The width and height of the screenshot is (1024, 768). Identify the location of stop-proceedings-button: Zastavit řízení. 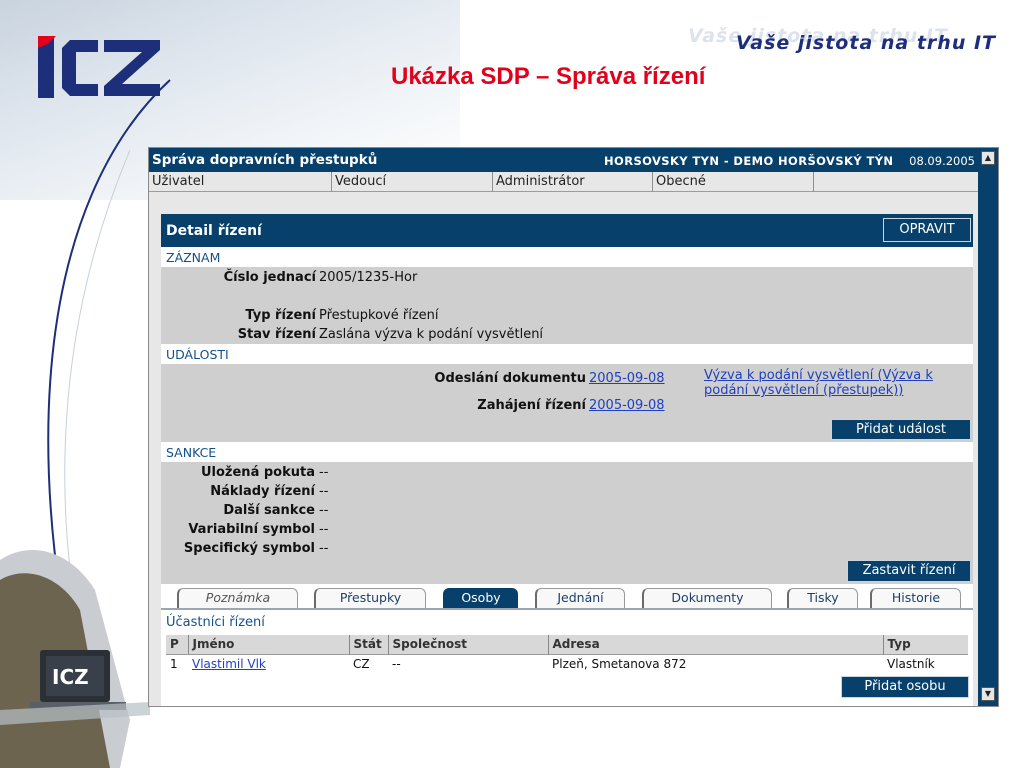
(909, 571).